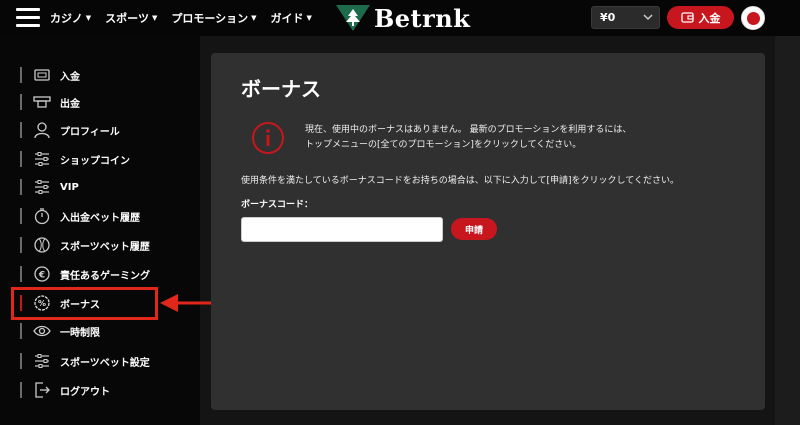 This screenshot has width=800, height=425. What do you see at coordinates (85, 392) in the screenshot?
I see `sidebar-item-label: ログアウト` at bounding box center [85, 392].